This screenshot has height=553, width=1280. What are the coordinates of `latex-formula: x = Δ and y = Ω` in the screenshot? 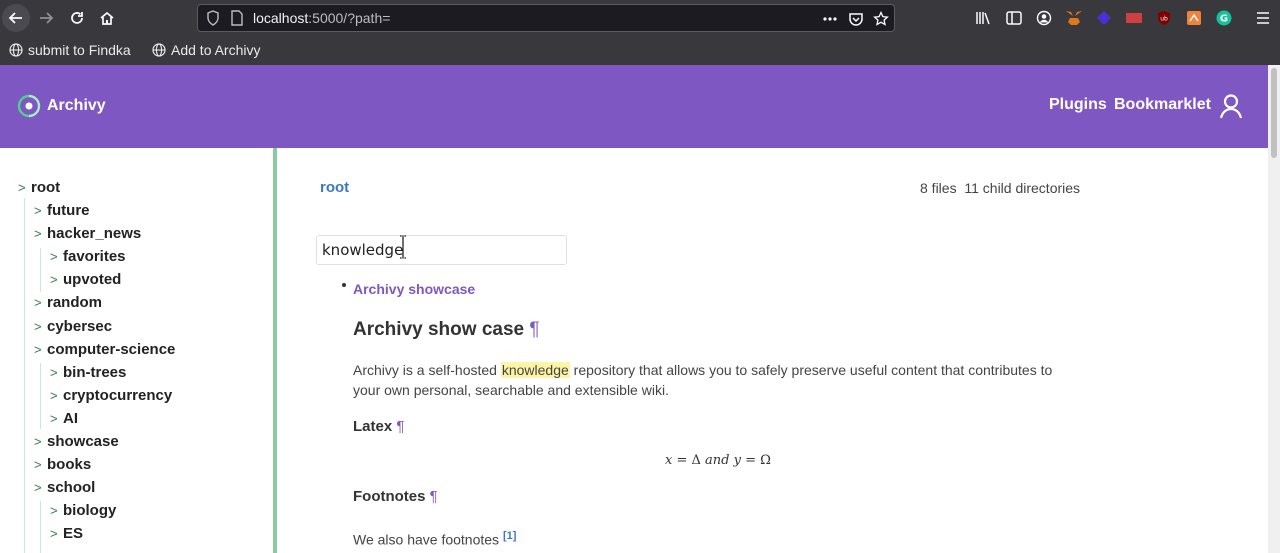 It's located at (718, 460).